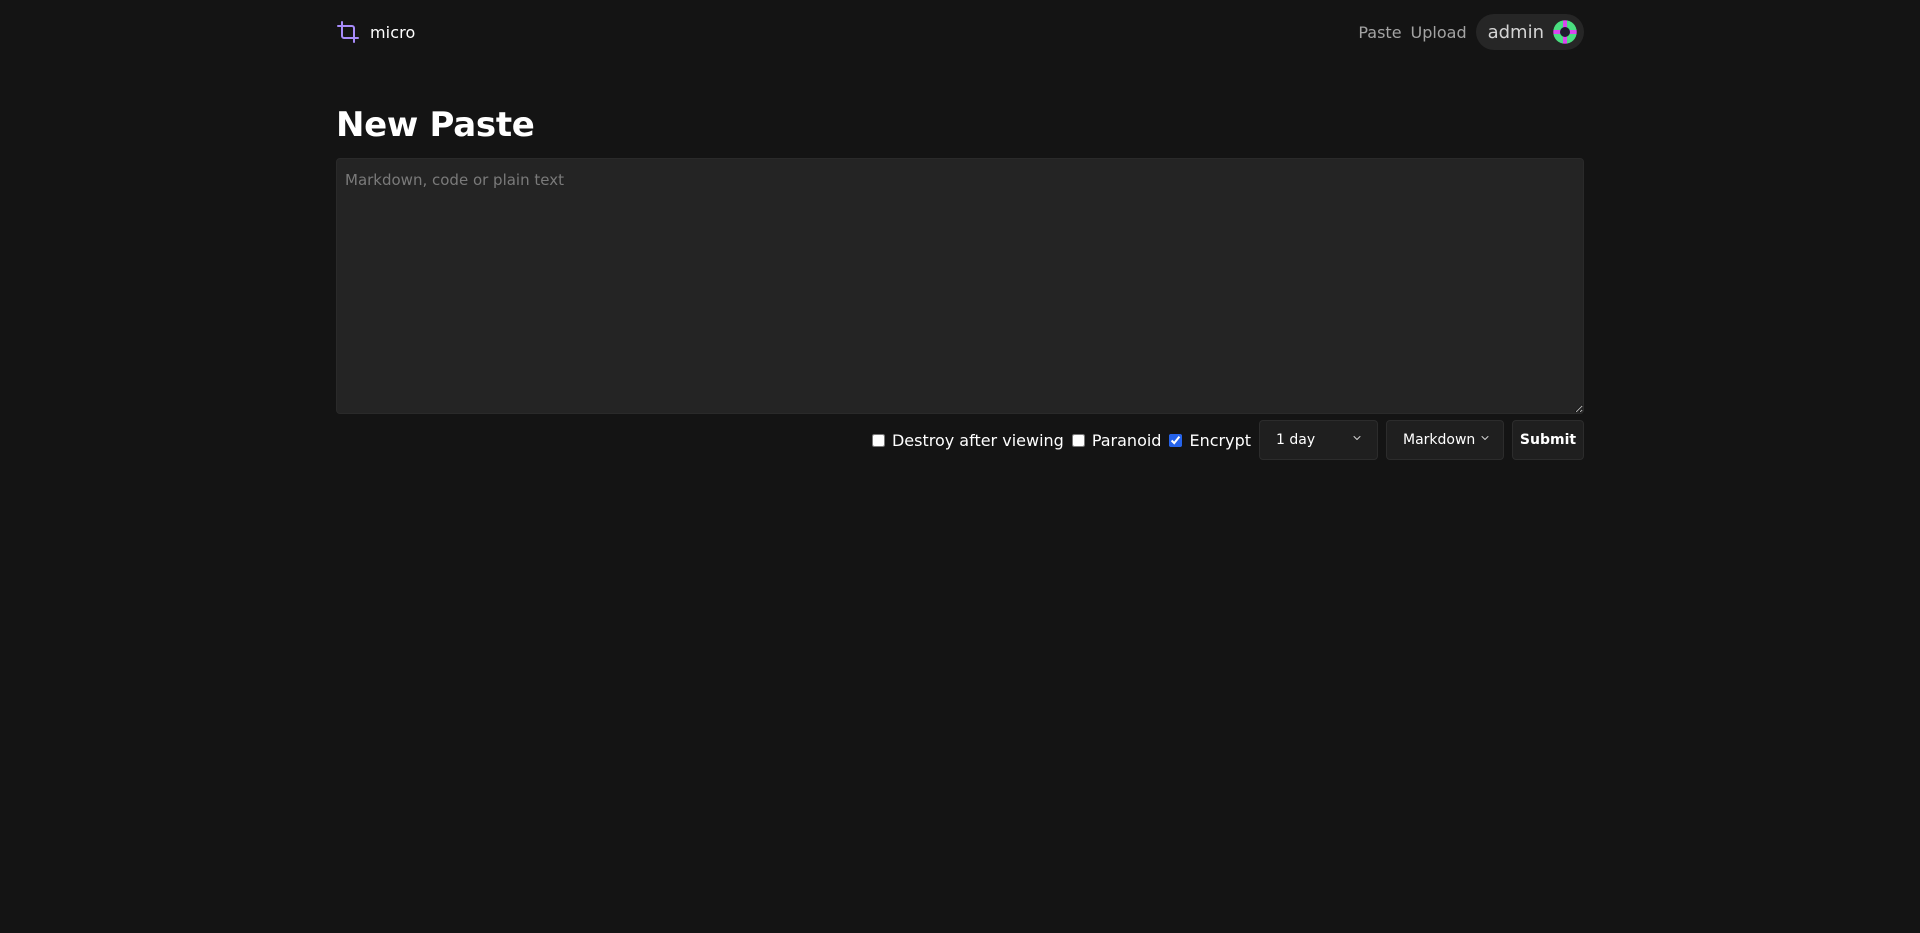  I want to click on encrypt-option: Encrypt, so click(1210, 440).